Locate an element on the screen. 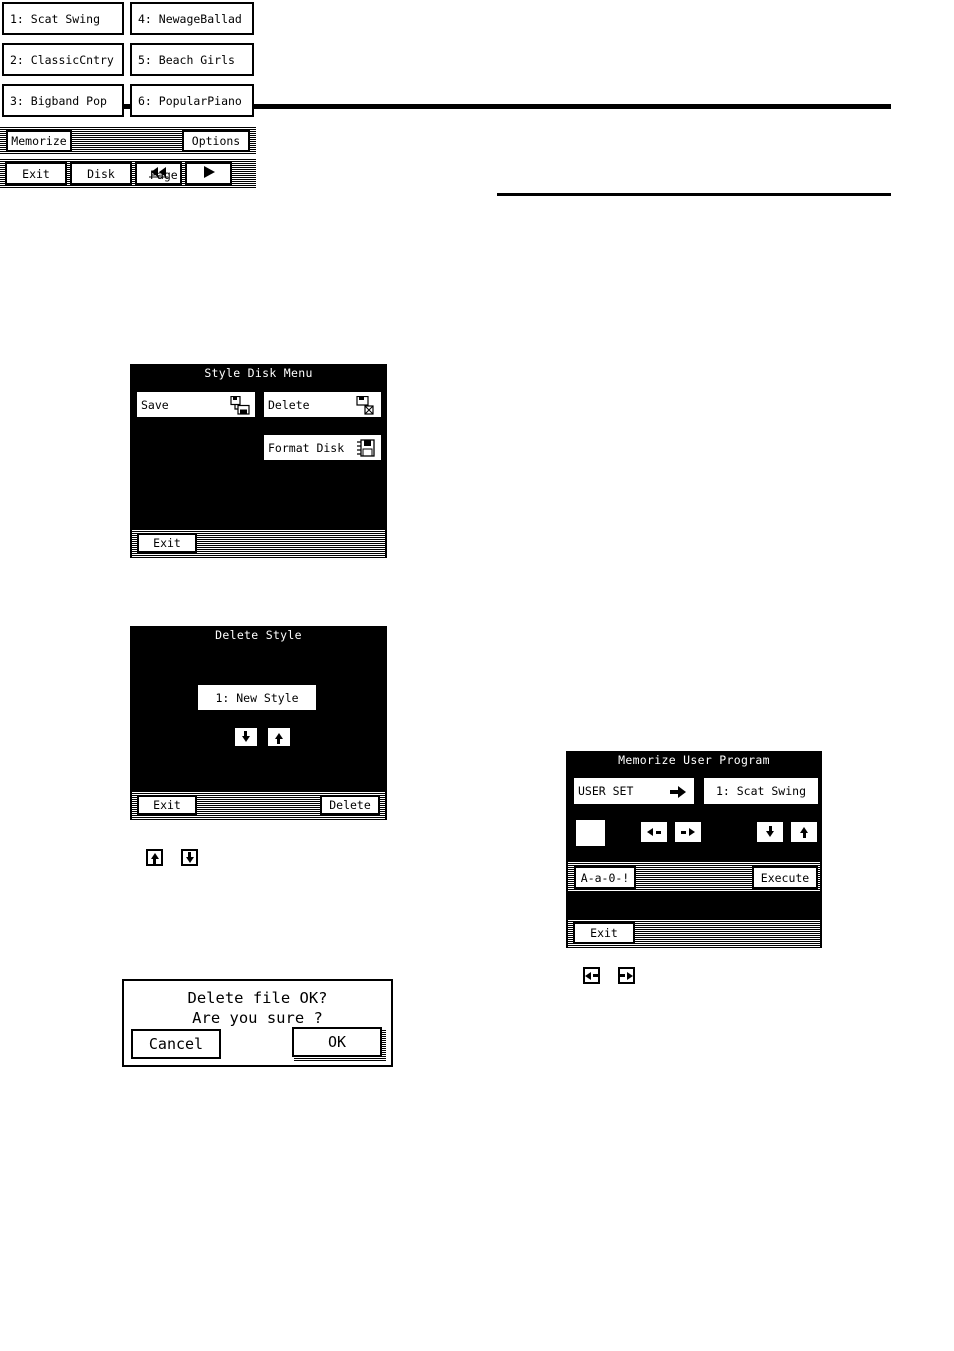  execute-label: Execute is located at coordinates (785, 877).